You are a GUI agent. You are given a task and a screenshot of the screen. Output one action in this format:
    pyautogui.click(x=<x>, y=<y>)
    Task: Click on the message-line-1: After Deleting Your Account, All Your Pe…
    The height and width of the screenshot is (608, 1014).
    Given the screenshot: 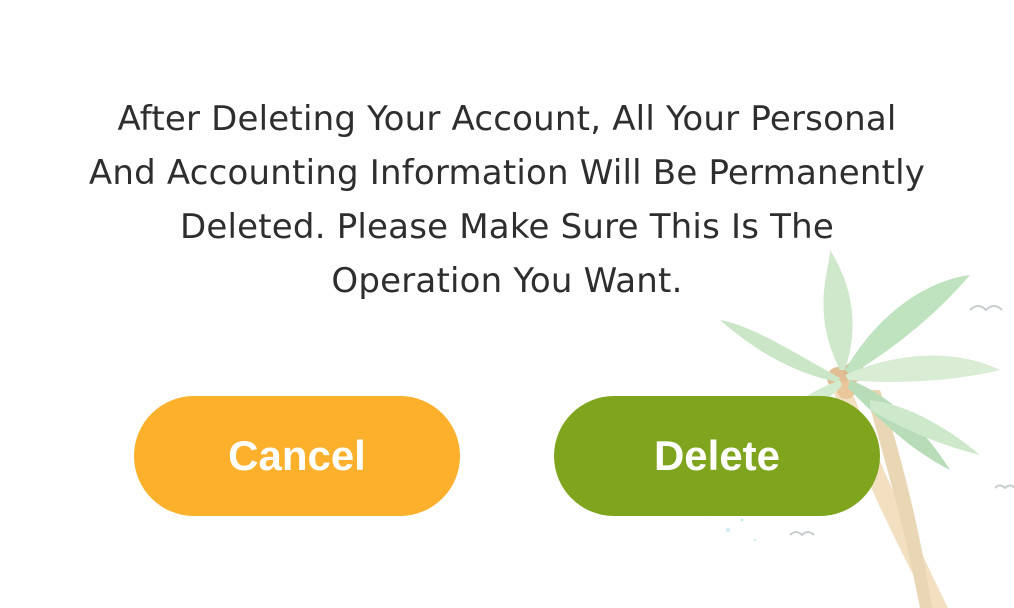 What is the action you would take?
    pyautogui.click(x=507, y=119)
    